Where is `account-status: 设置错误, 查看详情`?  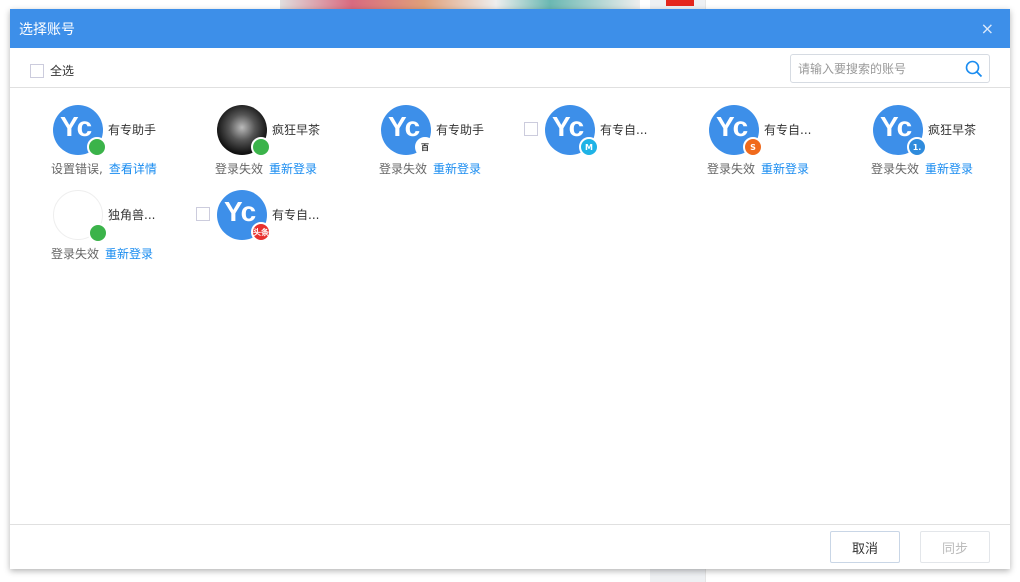
account-status: 设置错误, 查看详情 is located at coordinates (104, 168).